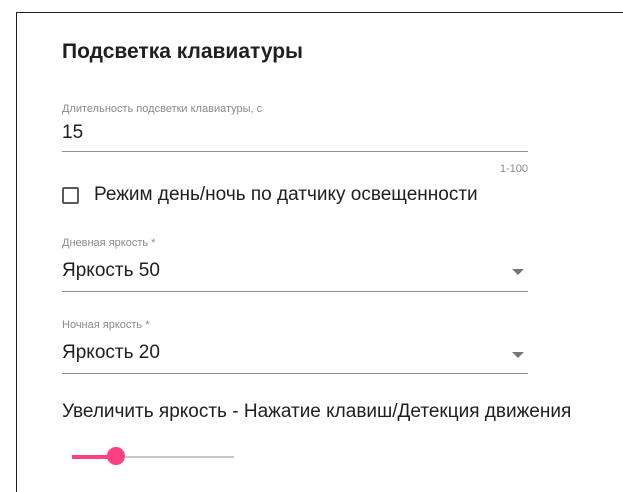  Describe the element at coordinates (162, 109) in the screenshot. I see `duration-field-label: Длительность подсветки клавиатуры, с` at that location.